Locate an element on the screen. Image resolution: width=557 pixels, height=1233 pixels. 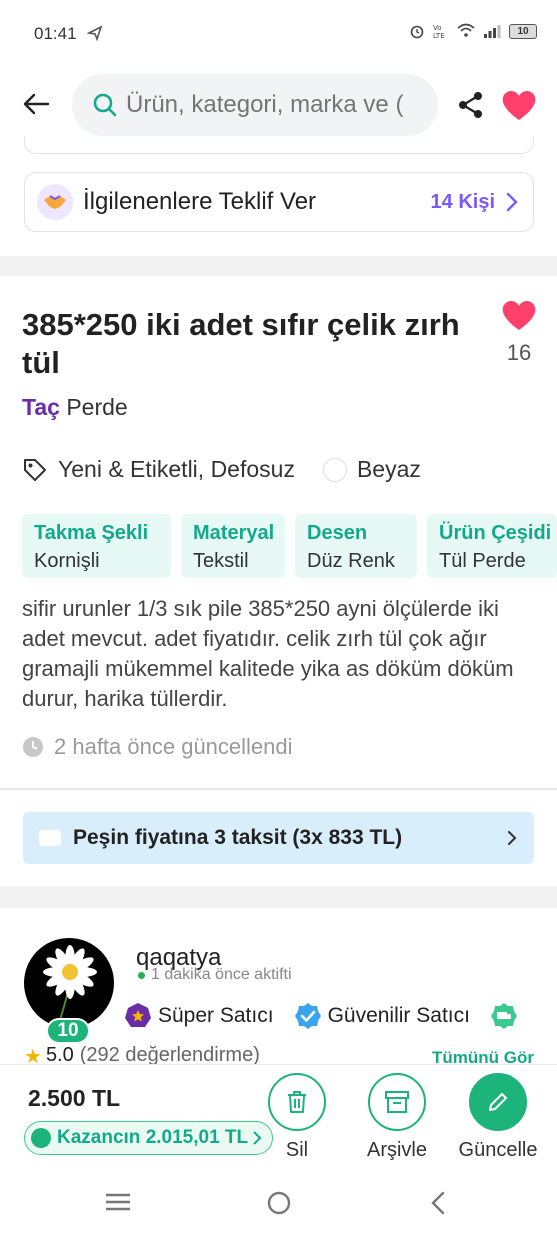
trusted-seller-badge: Güvenilir Satıcı is located at coordinates (382, 1016).